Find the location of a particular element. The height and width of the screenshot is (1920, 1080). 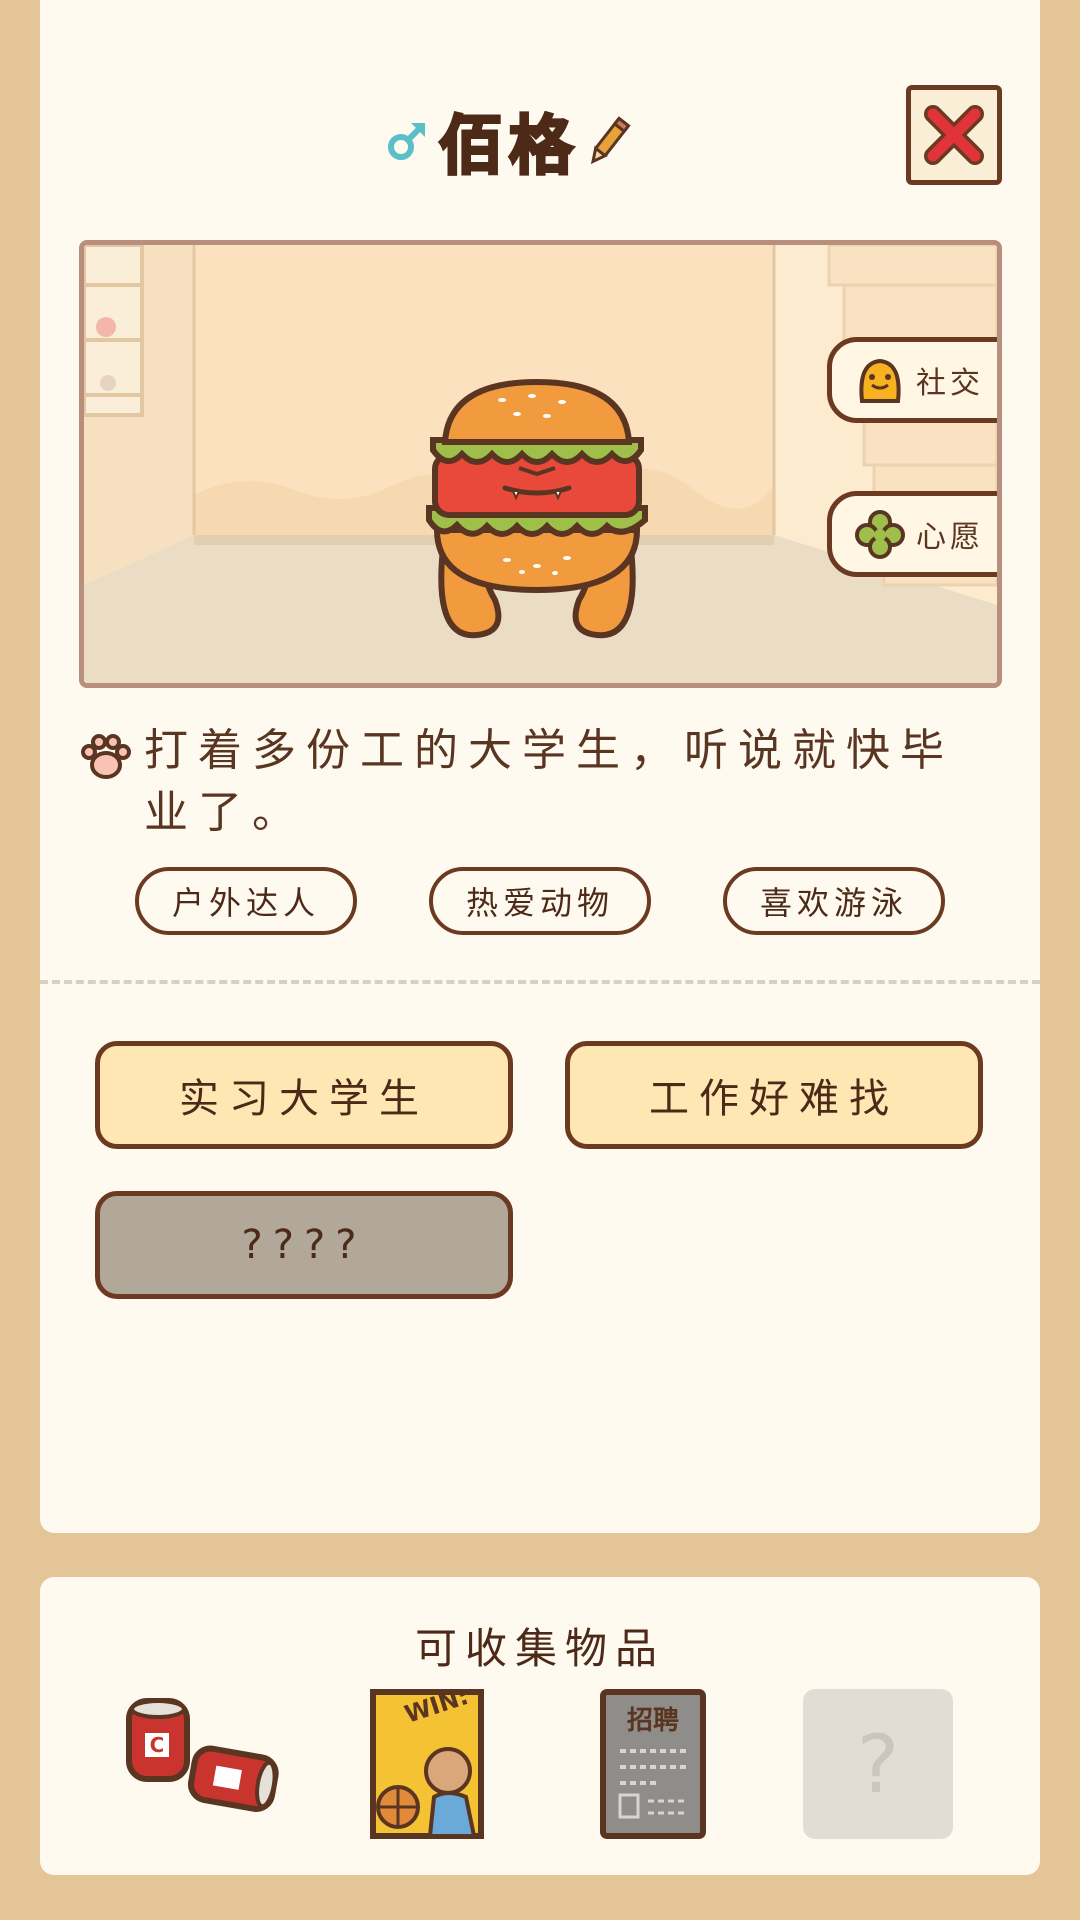

tag-animal-lover: 热爱动物 is located at coordinates (540, 901).